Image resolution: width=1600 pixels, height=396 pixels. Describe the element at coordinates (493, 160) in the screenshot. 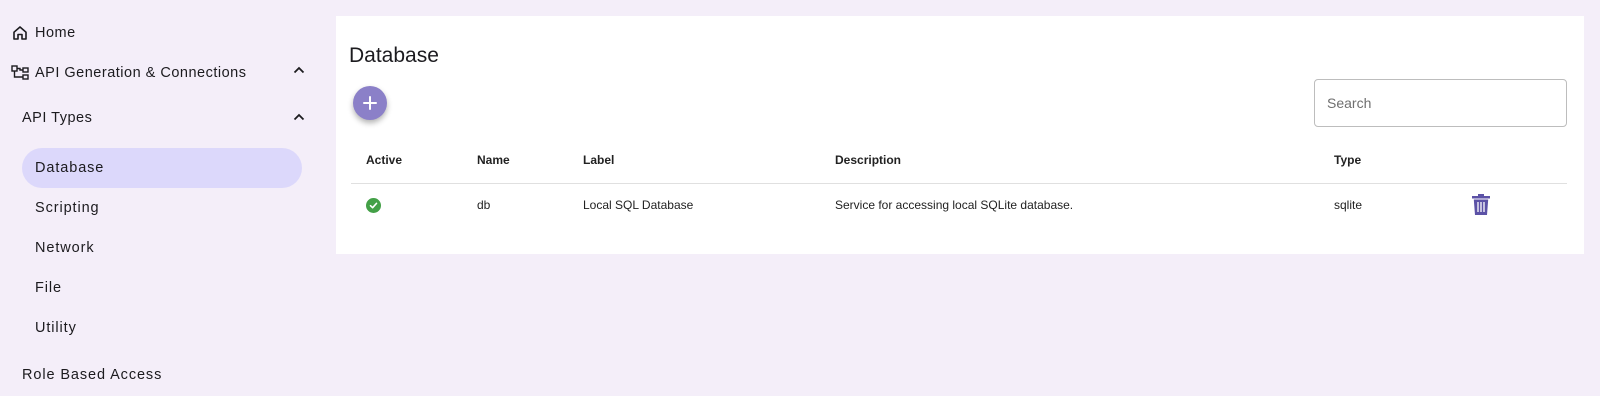

I see `column-header-name: Name` at that location.